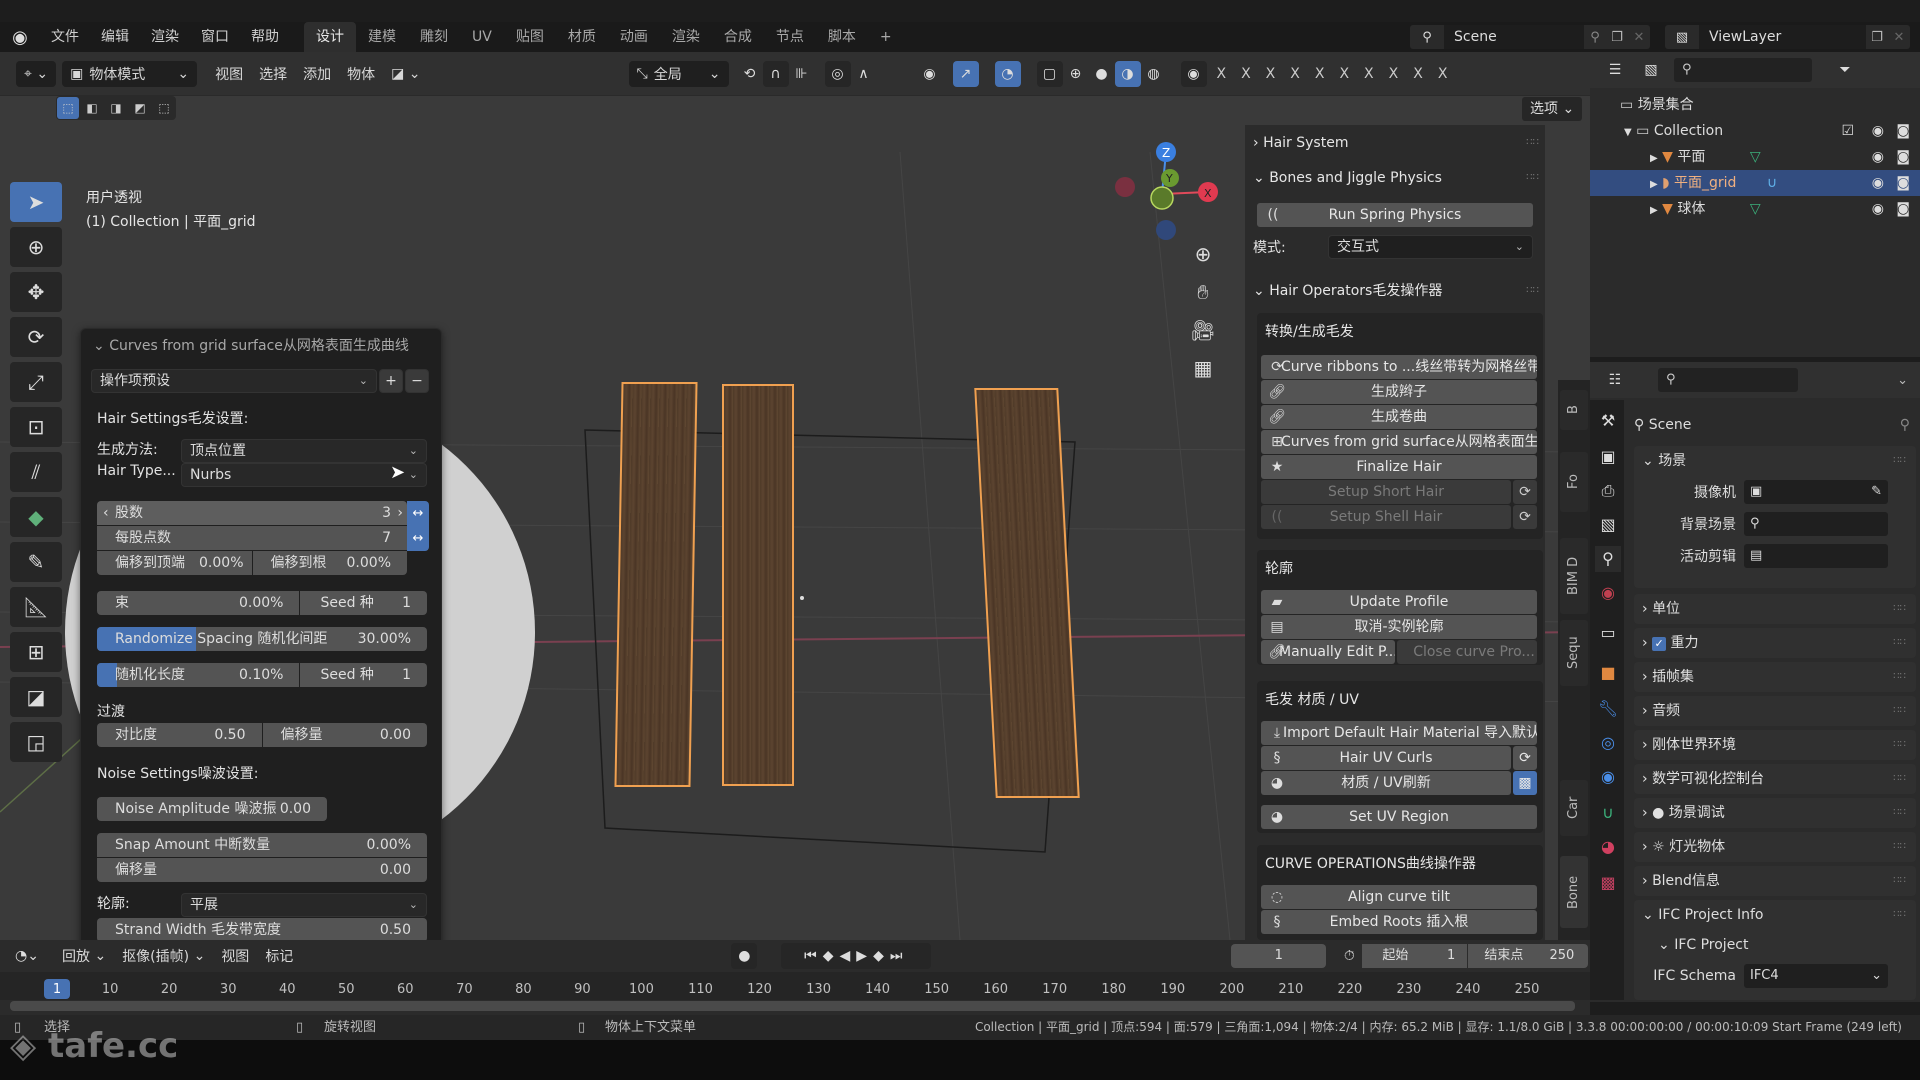 The width and height of the screenshot is (1920, 1080). I want to click on add-cube-tool-icon: ◆, so click(36, 517).